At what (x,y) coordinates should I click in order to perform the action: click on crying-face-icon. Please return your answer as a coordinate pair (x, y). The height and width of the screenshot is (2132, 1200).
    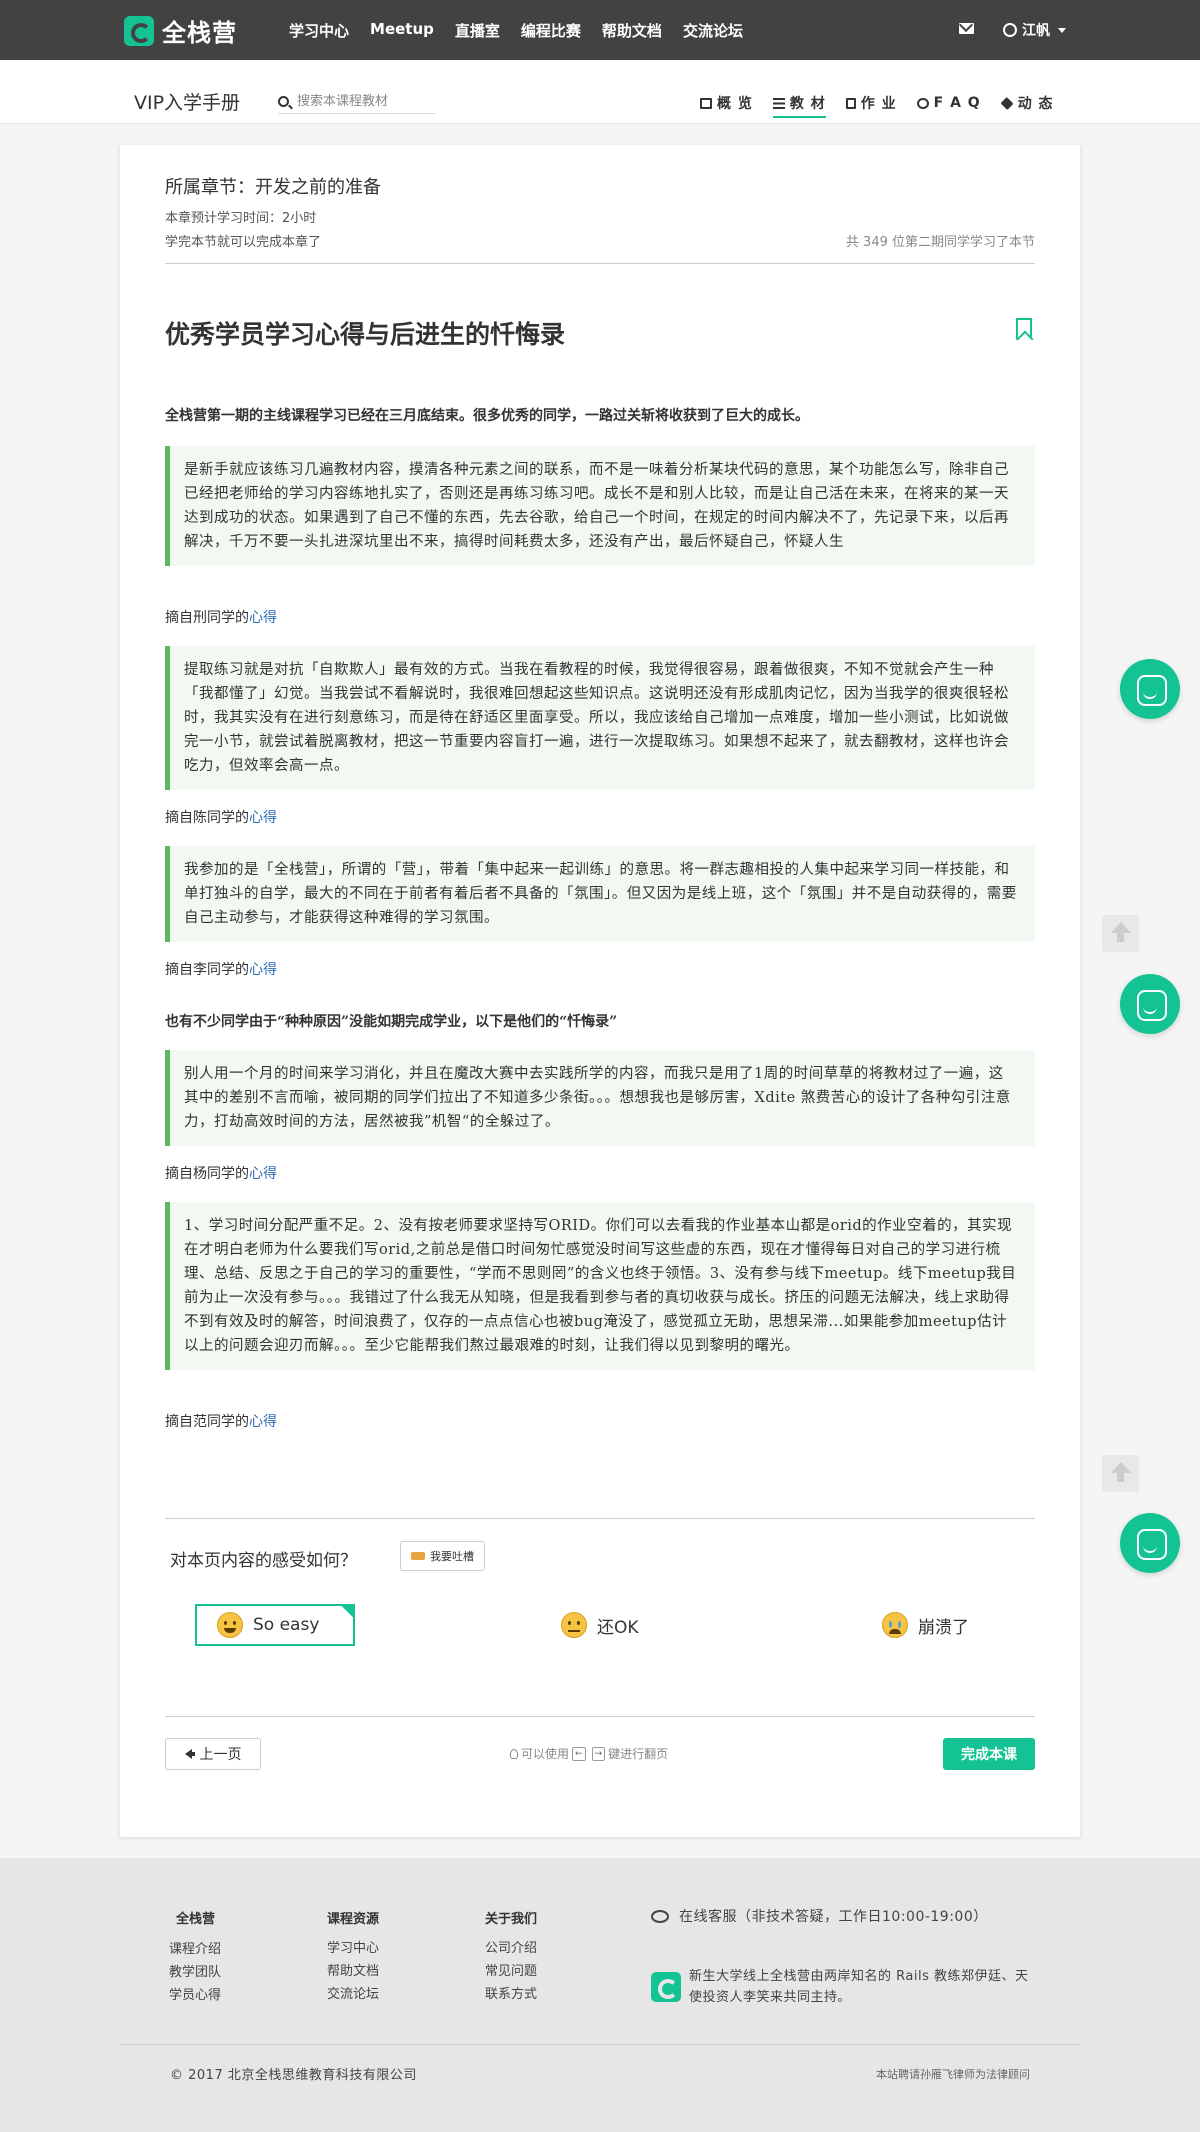
    Looking at the image, I should click on (895, 1625).